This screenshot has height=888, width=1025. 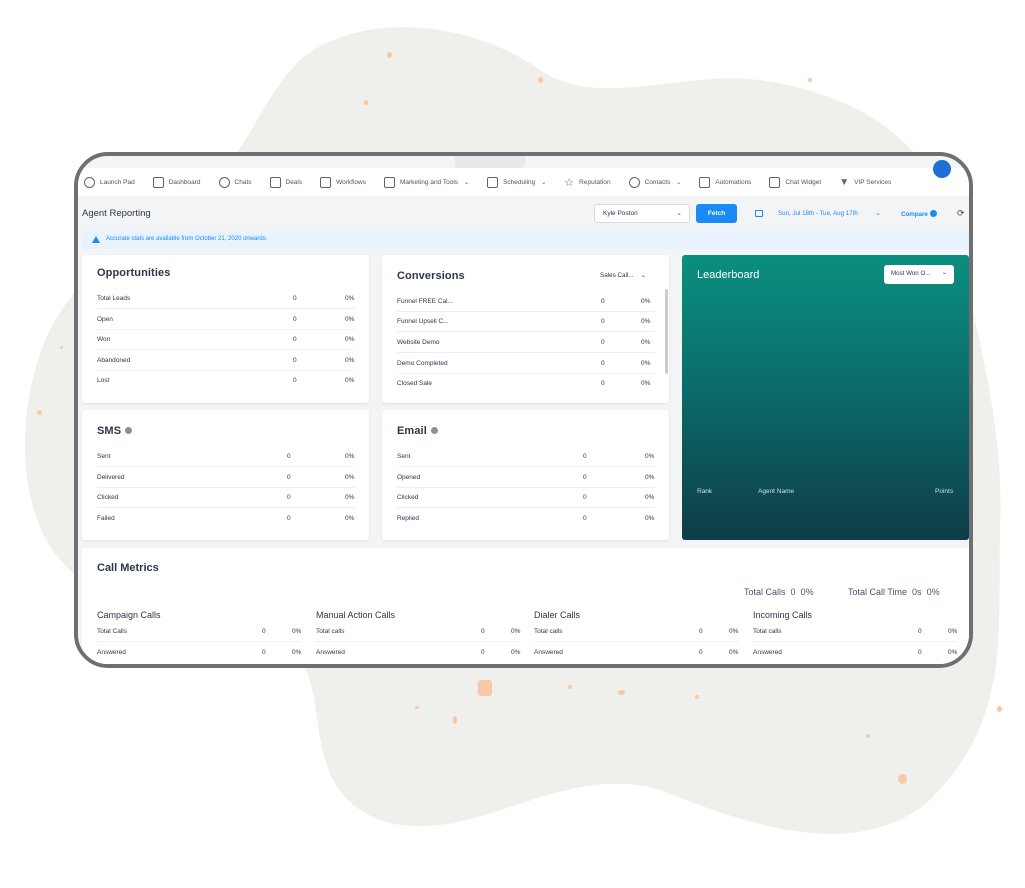 What do you see at coordinates (526, 322) in the screenshot?
I see `table-row: Funnel Upsell C... 0 0%` at bounding box center [526, 322].